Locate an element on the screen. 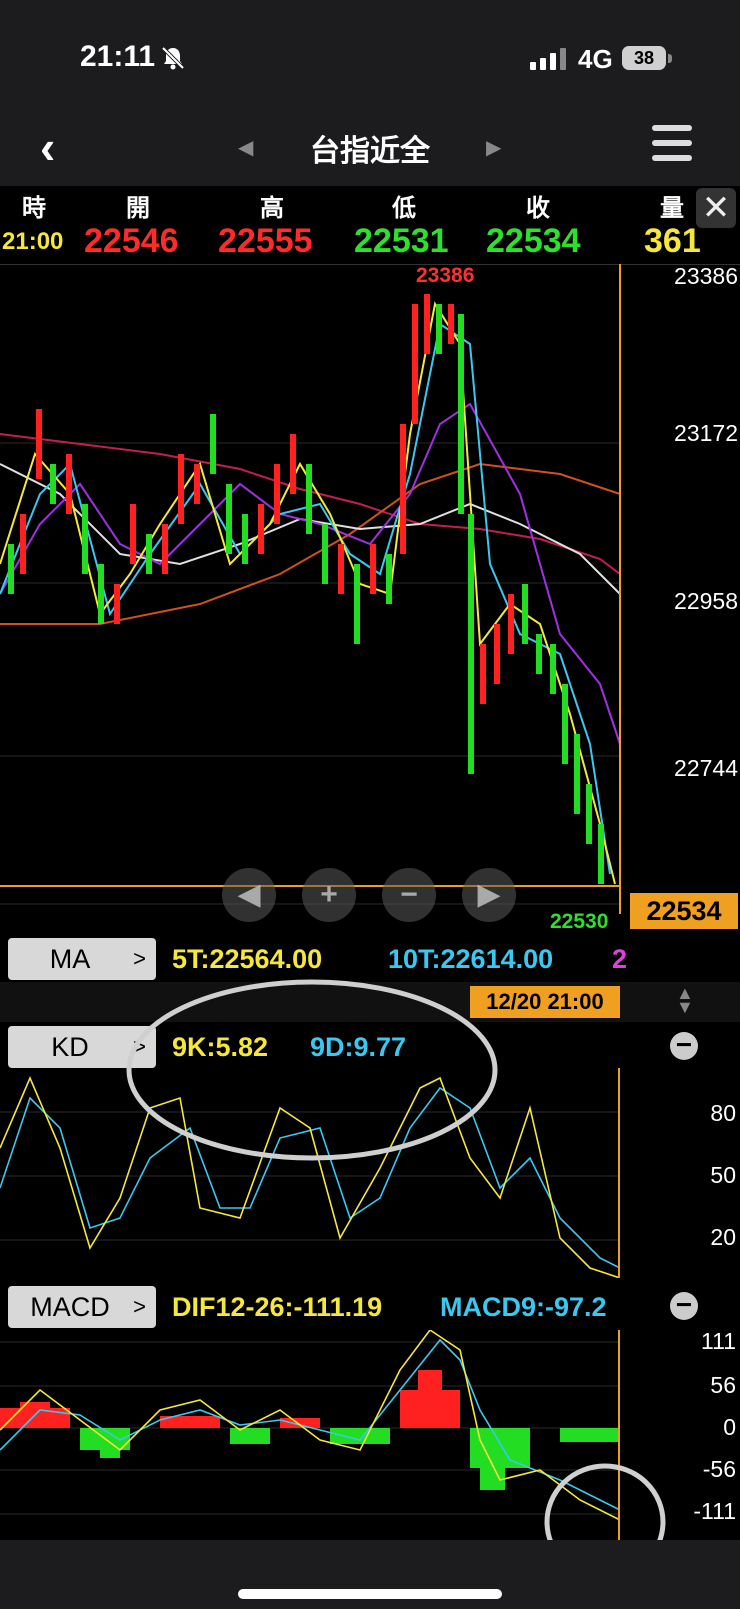  ohlc-header-volume: 量 is located at coordinates (672, 208).